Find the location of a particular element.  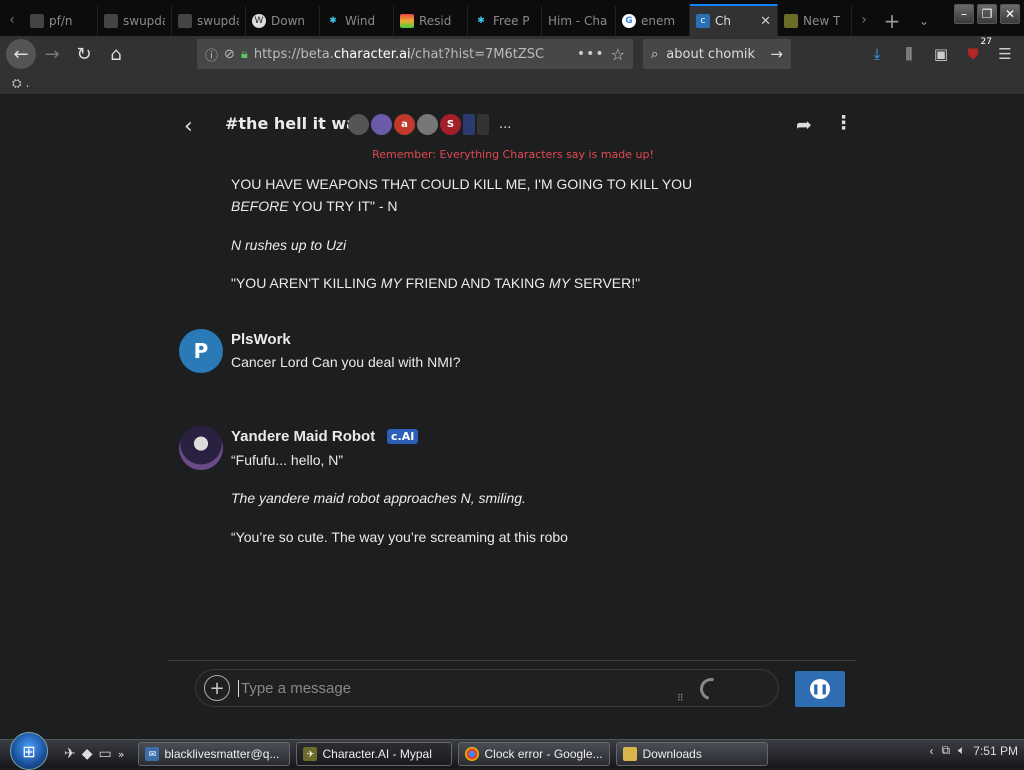

bot-avatar is located at coordinates (201, 448).